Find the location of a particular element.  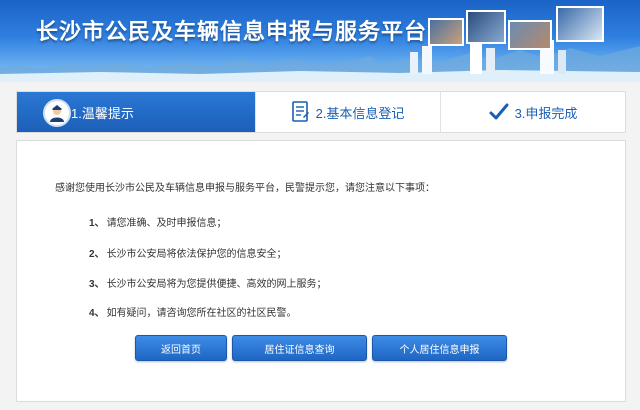

police-avatar-icon is located at coordinates (57, 113).